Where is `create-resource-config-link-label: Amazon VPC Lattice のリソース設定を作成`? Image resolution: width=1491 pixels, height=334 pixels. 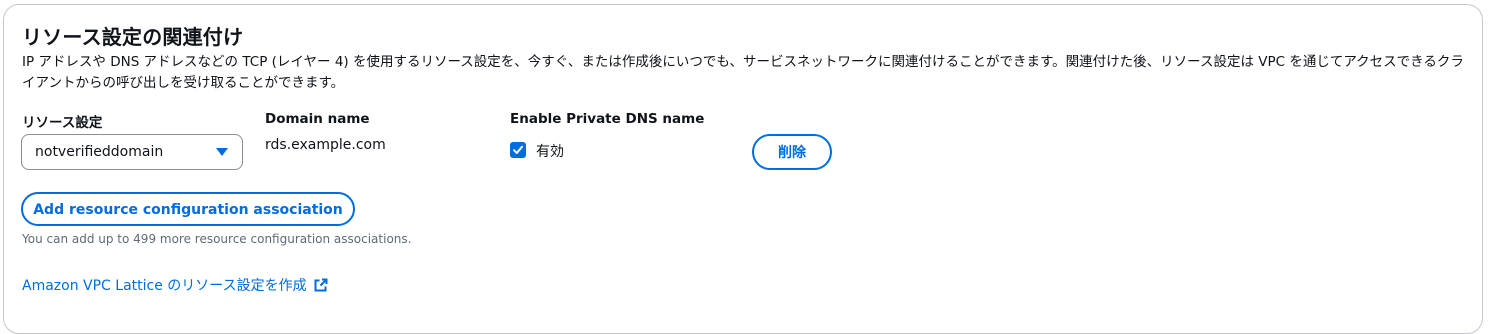 create-resource-config-link-label: Amazon VPC Lattice のリソース設定を作成 is located at coordinates (164, 286).